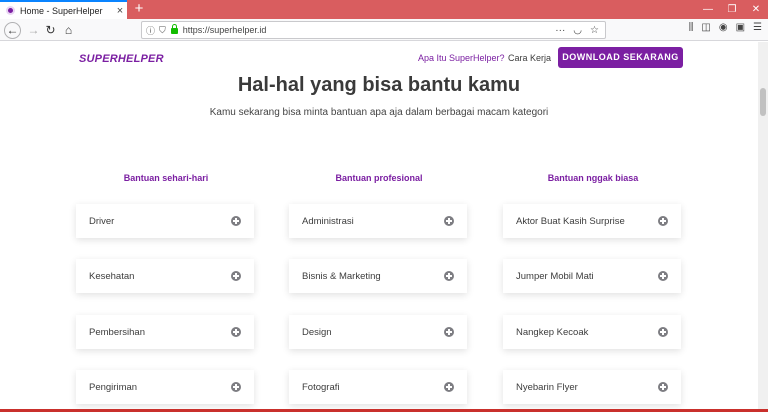 The image size is (768, 412). I want to click on reload-icon: ↻, so click(50, 30).